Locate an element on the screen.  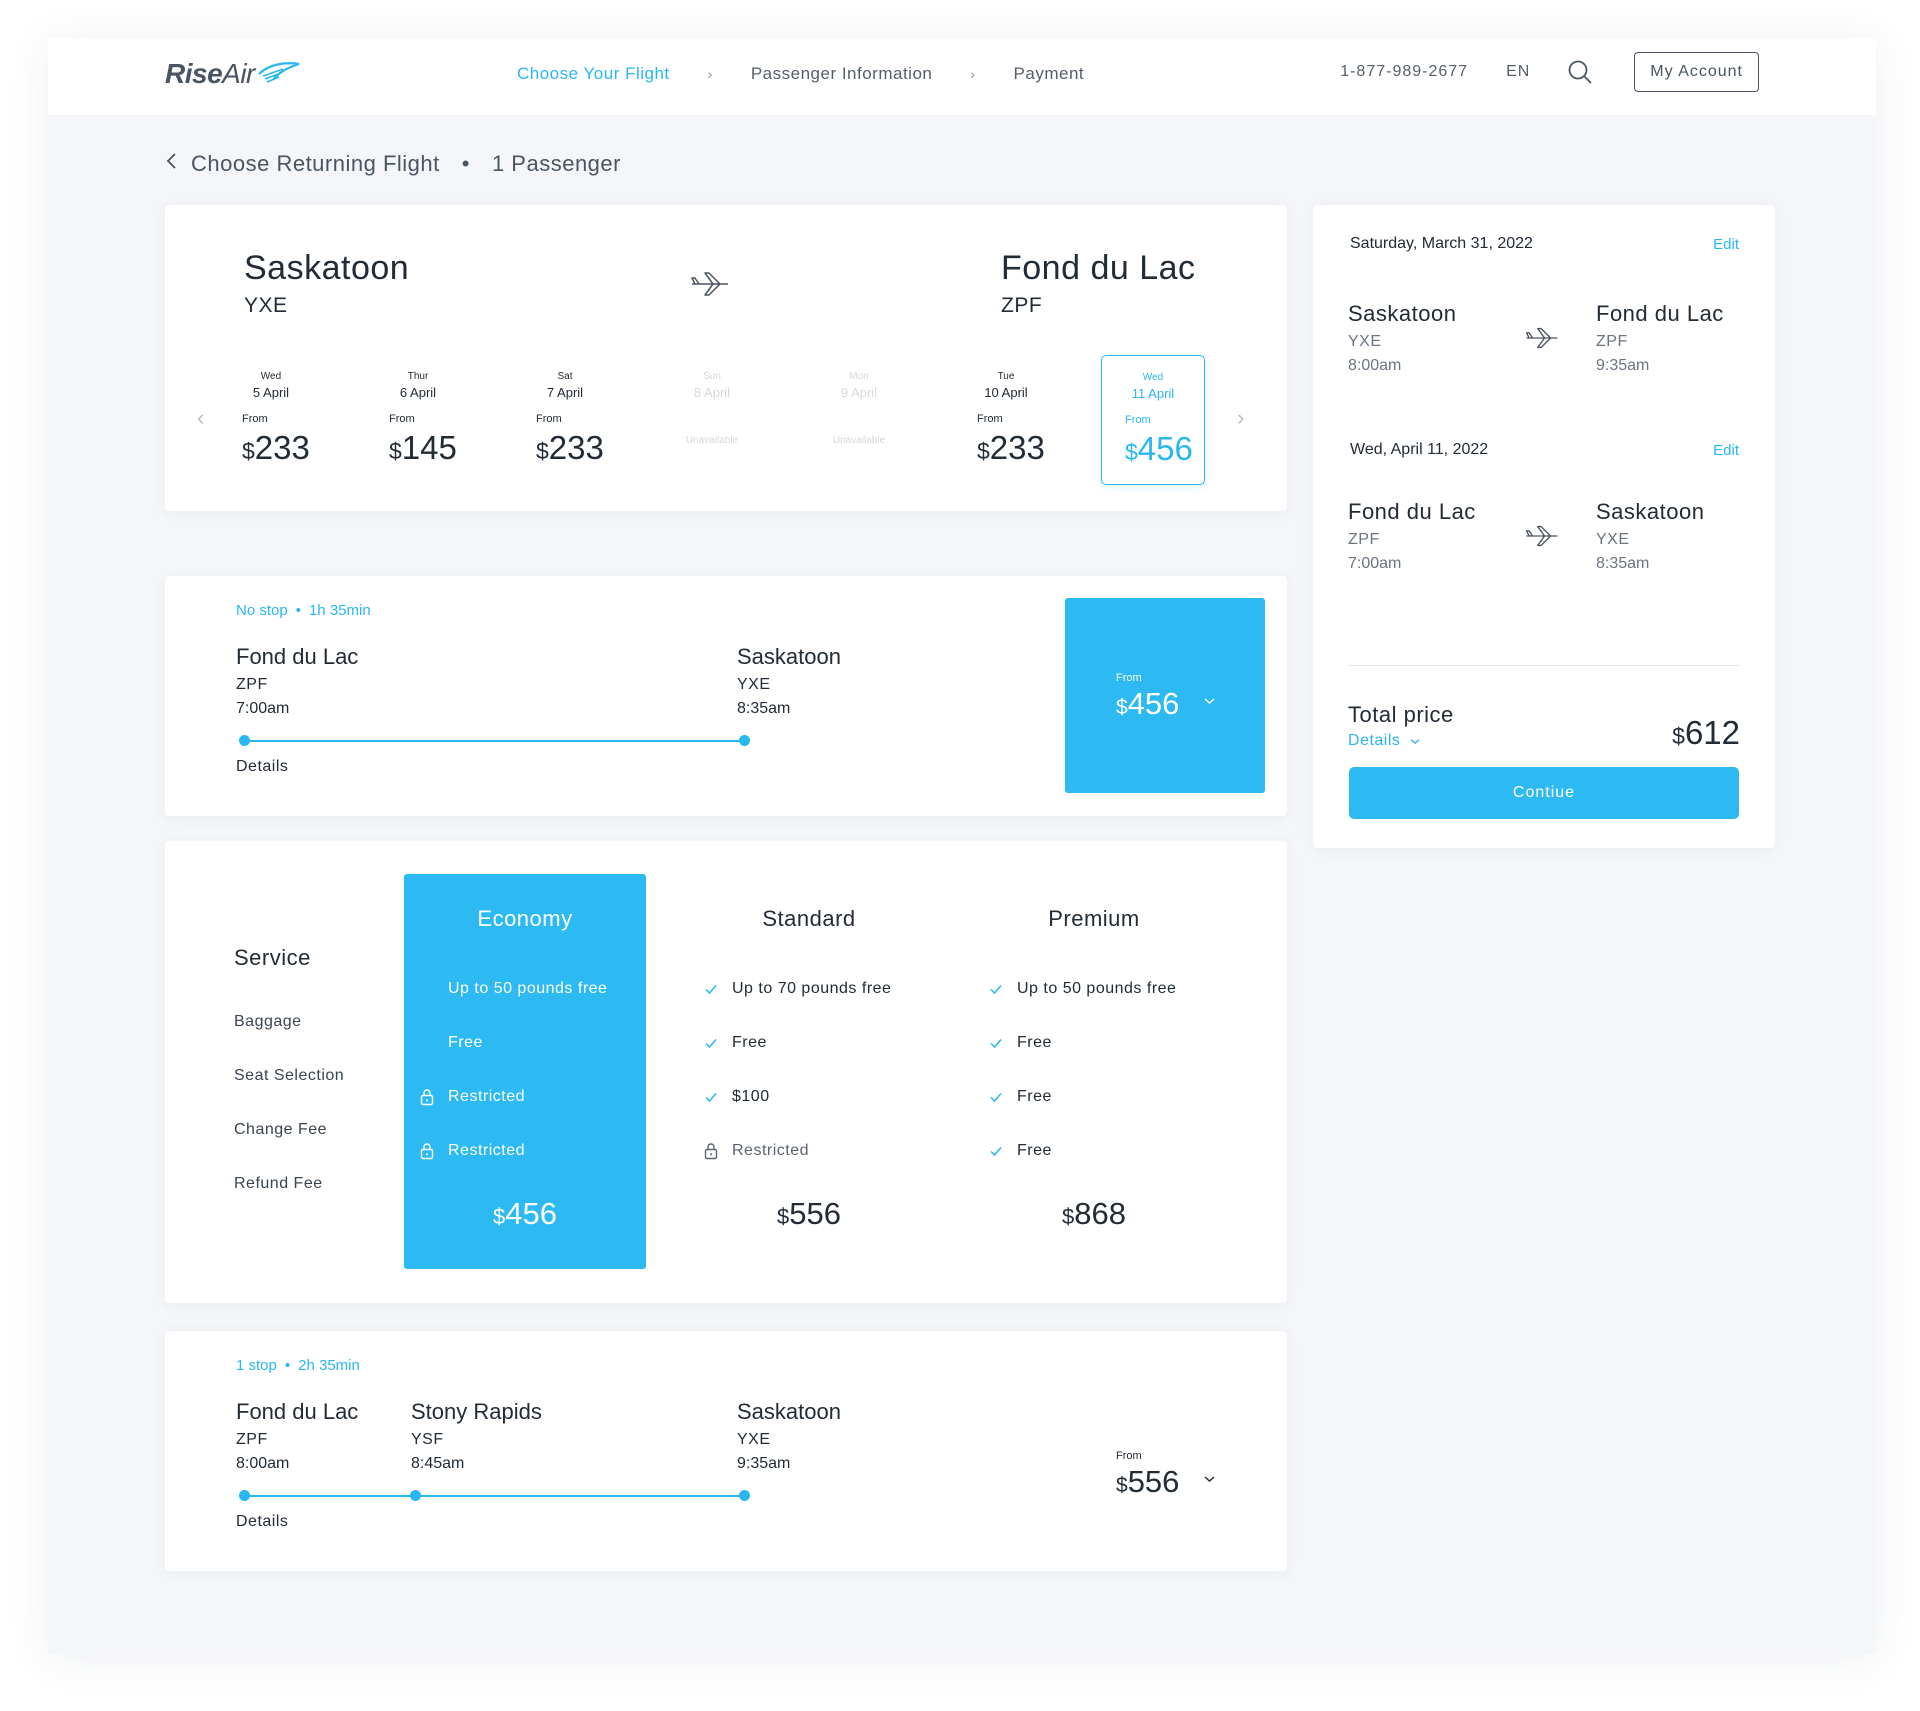
date-weekday: Thur is located at coordinates (418, 376).